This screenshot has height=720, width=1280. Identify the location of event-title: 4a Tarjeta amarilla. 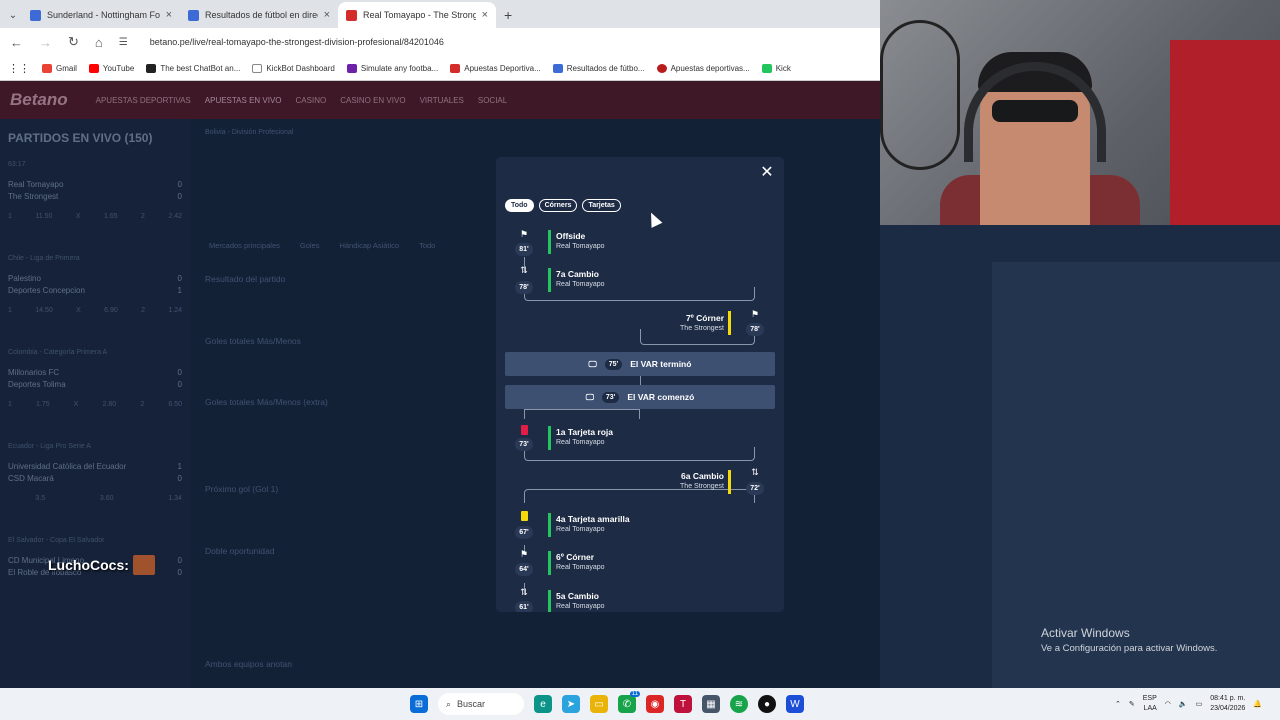
(593, 519).